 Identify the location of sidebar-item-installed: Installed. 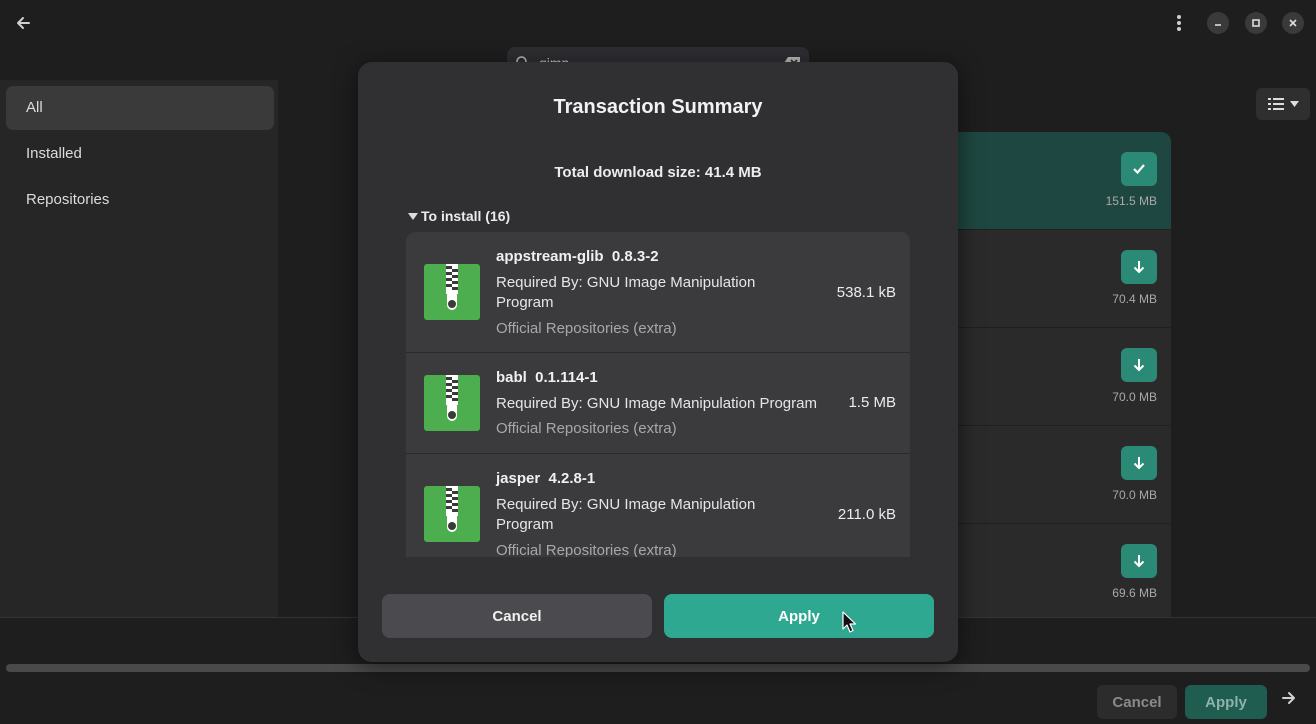
(140, 154).